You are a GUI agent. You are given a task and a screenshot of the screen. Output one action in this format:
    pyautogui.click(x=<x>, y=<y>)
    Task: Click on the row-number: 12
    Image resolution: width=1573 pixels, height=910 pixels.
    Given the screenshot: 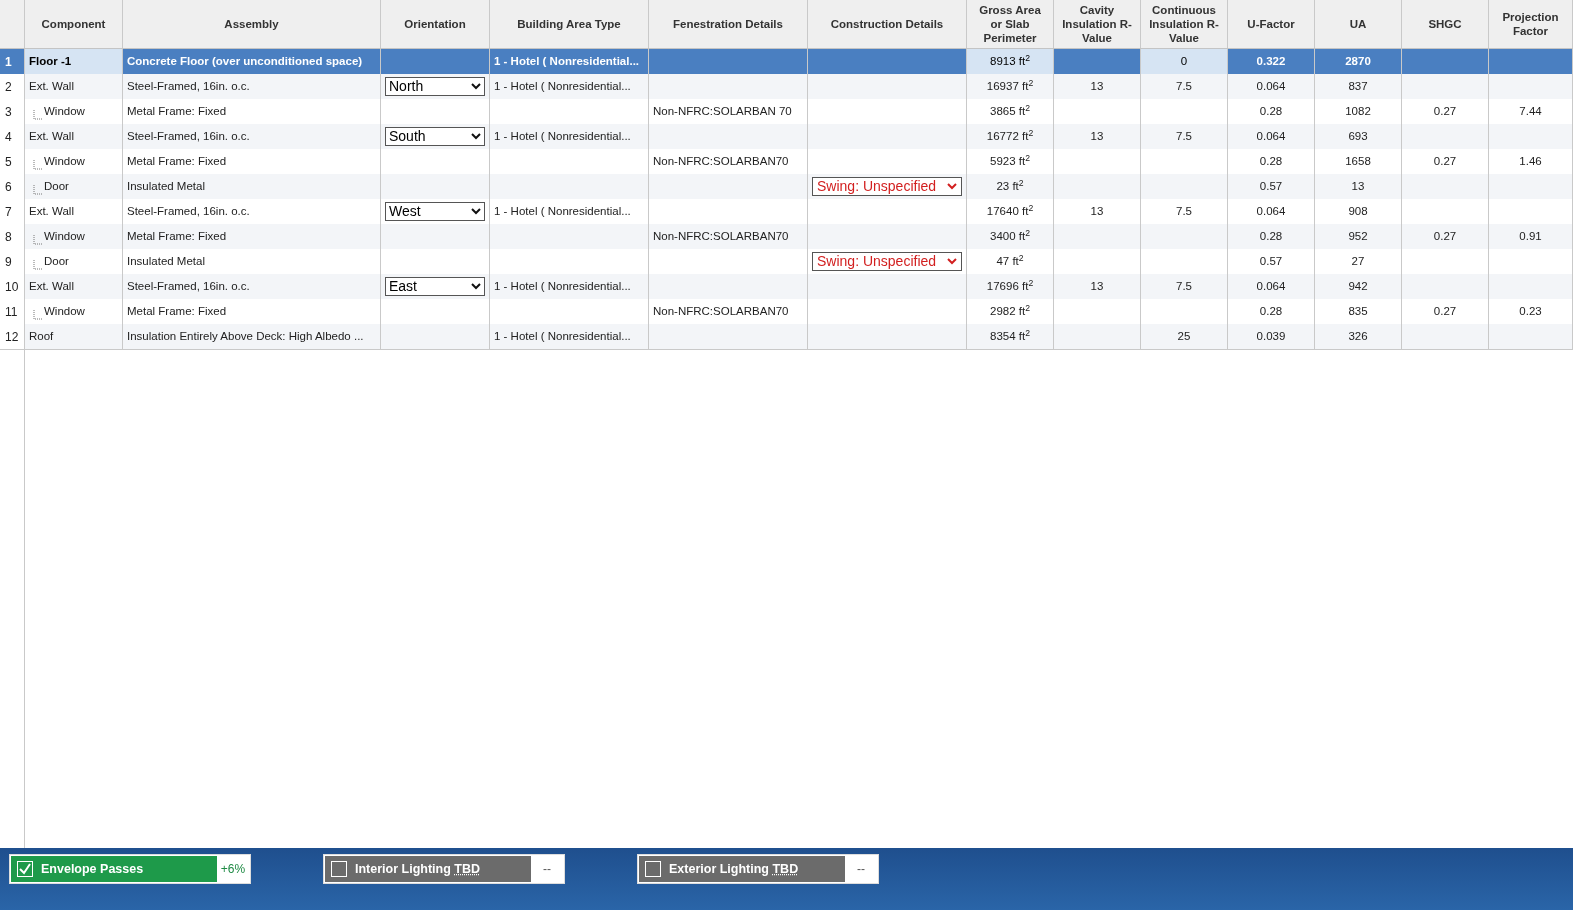 What is the action you would take?
    pyautogui.click(x=12, y=337)
    